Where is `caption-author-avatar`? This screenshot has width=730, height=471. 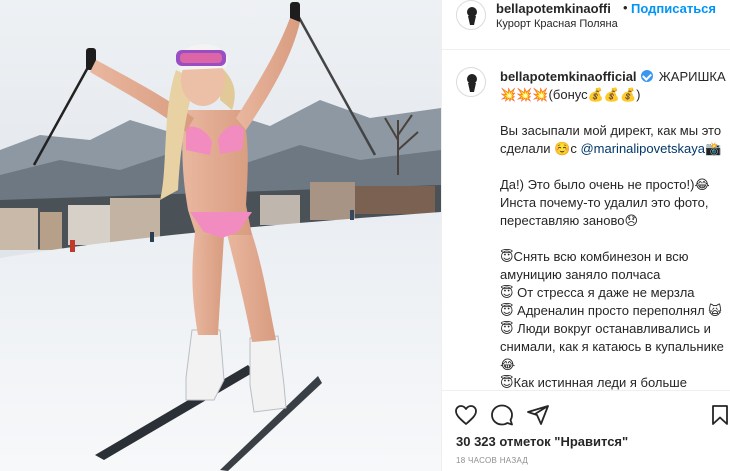 caption-author-avatar is located at coordinates (471, 82).